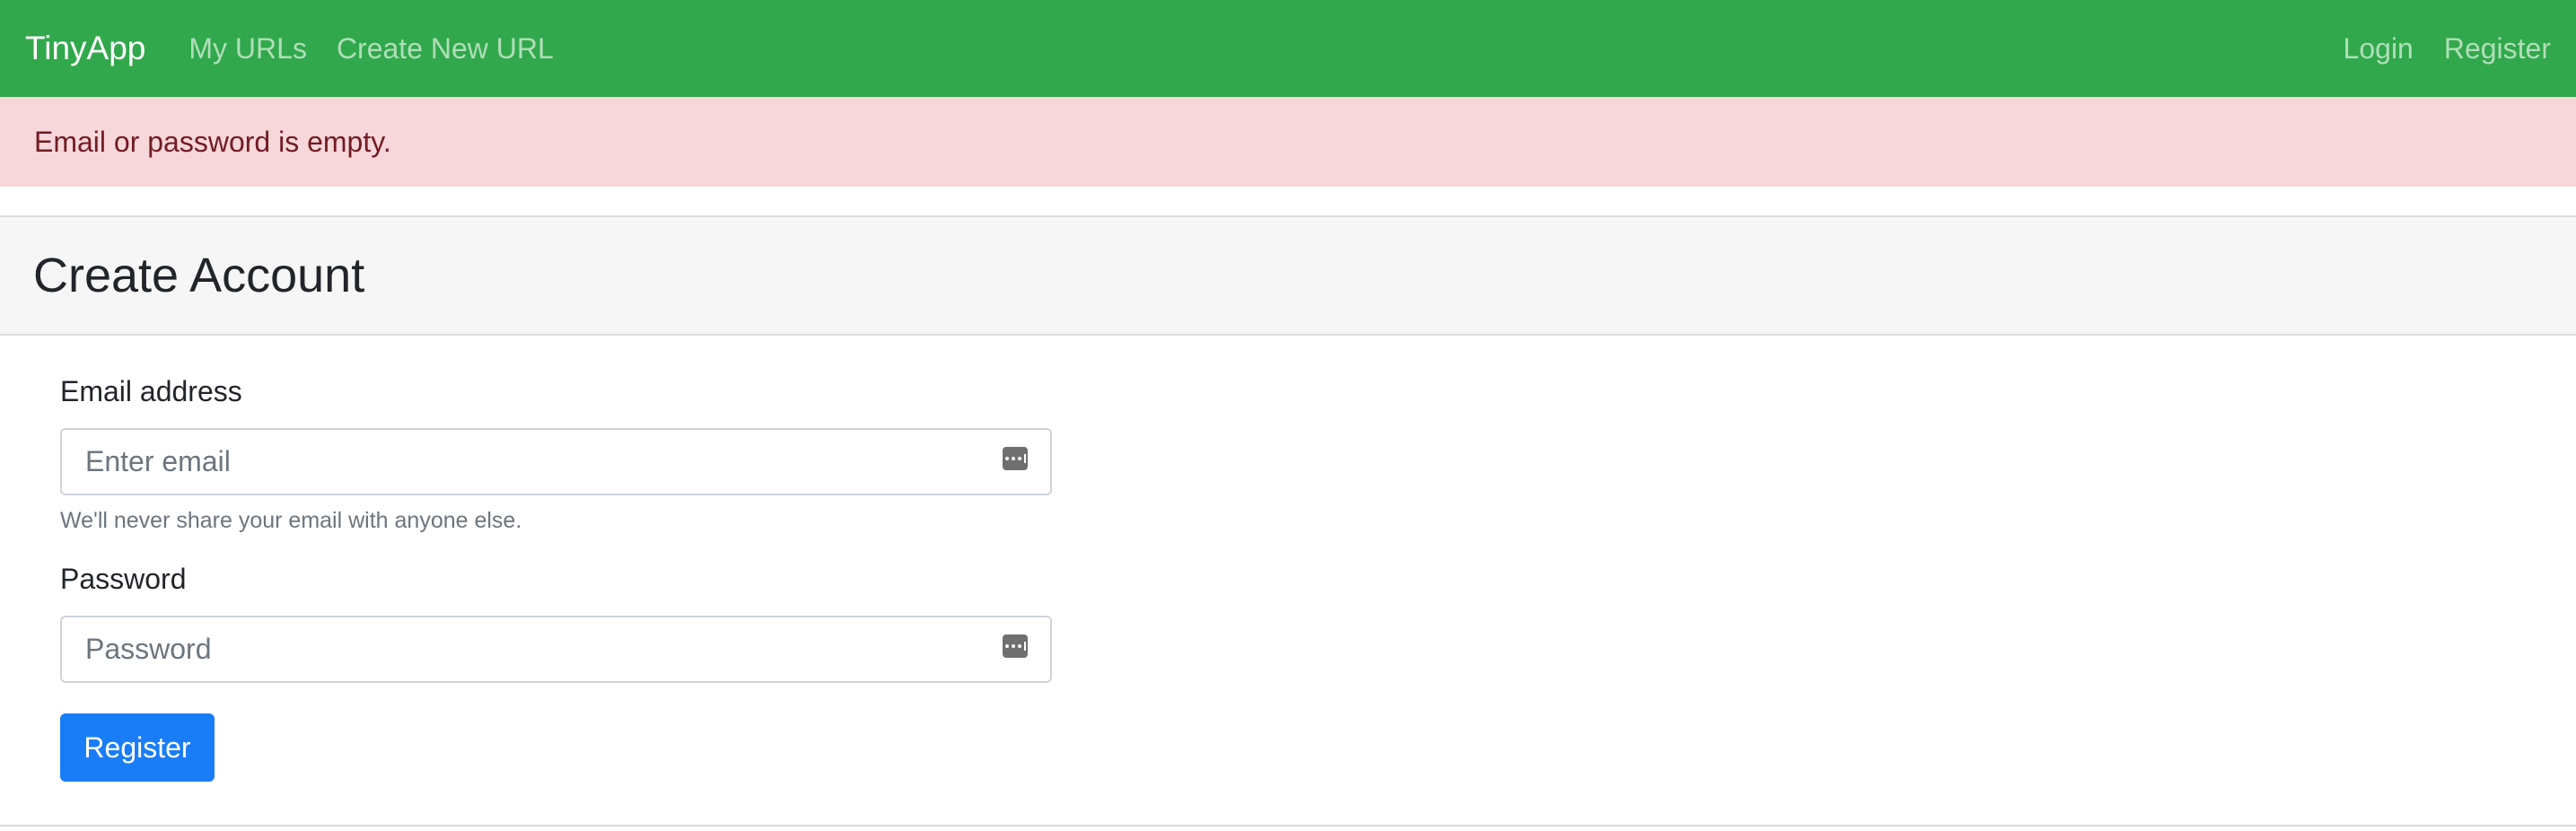 The width and height of the screenshot is (2576, 831). What do you see at coordinates (1288, 276) in the screenshot?
I see `card-header: Create Account` at bounding box center [1288, 276].